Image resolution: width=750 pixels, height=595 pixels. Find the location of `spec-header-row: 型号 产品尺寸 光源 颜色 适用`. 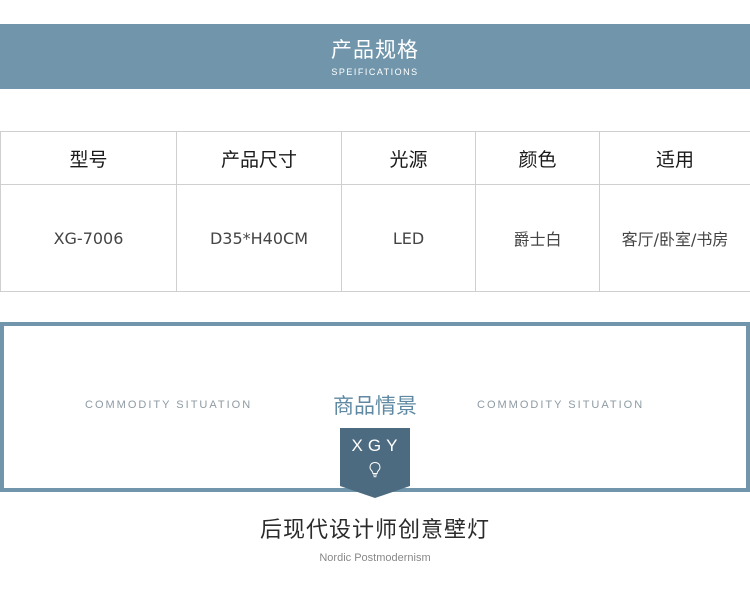

spec-header-row: 型号 产品尺寸 光源 颜色 适用 is located at coordinates (375, 158).